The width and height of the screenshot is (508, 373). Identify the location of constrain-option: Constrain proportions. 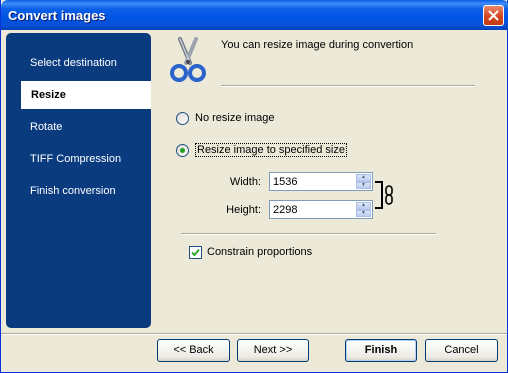
(250, 252).